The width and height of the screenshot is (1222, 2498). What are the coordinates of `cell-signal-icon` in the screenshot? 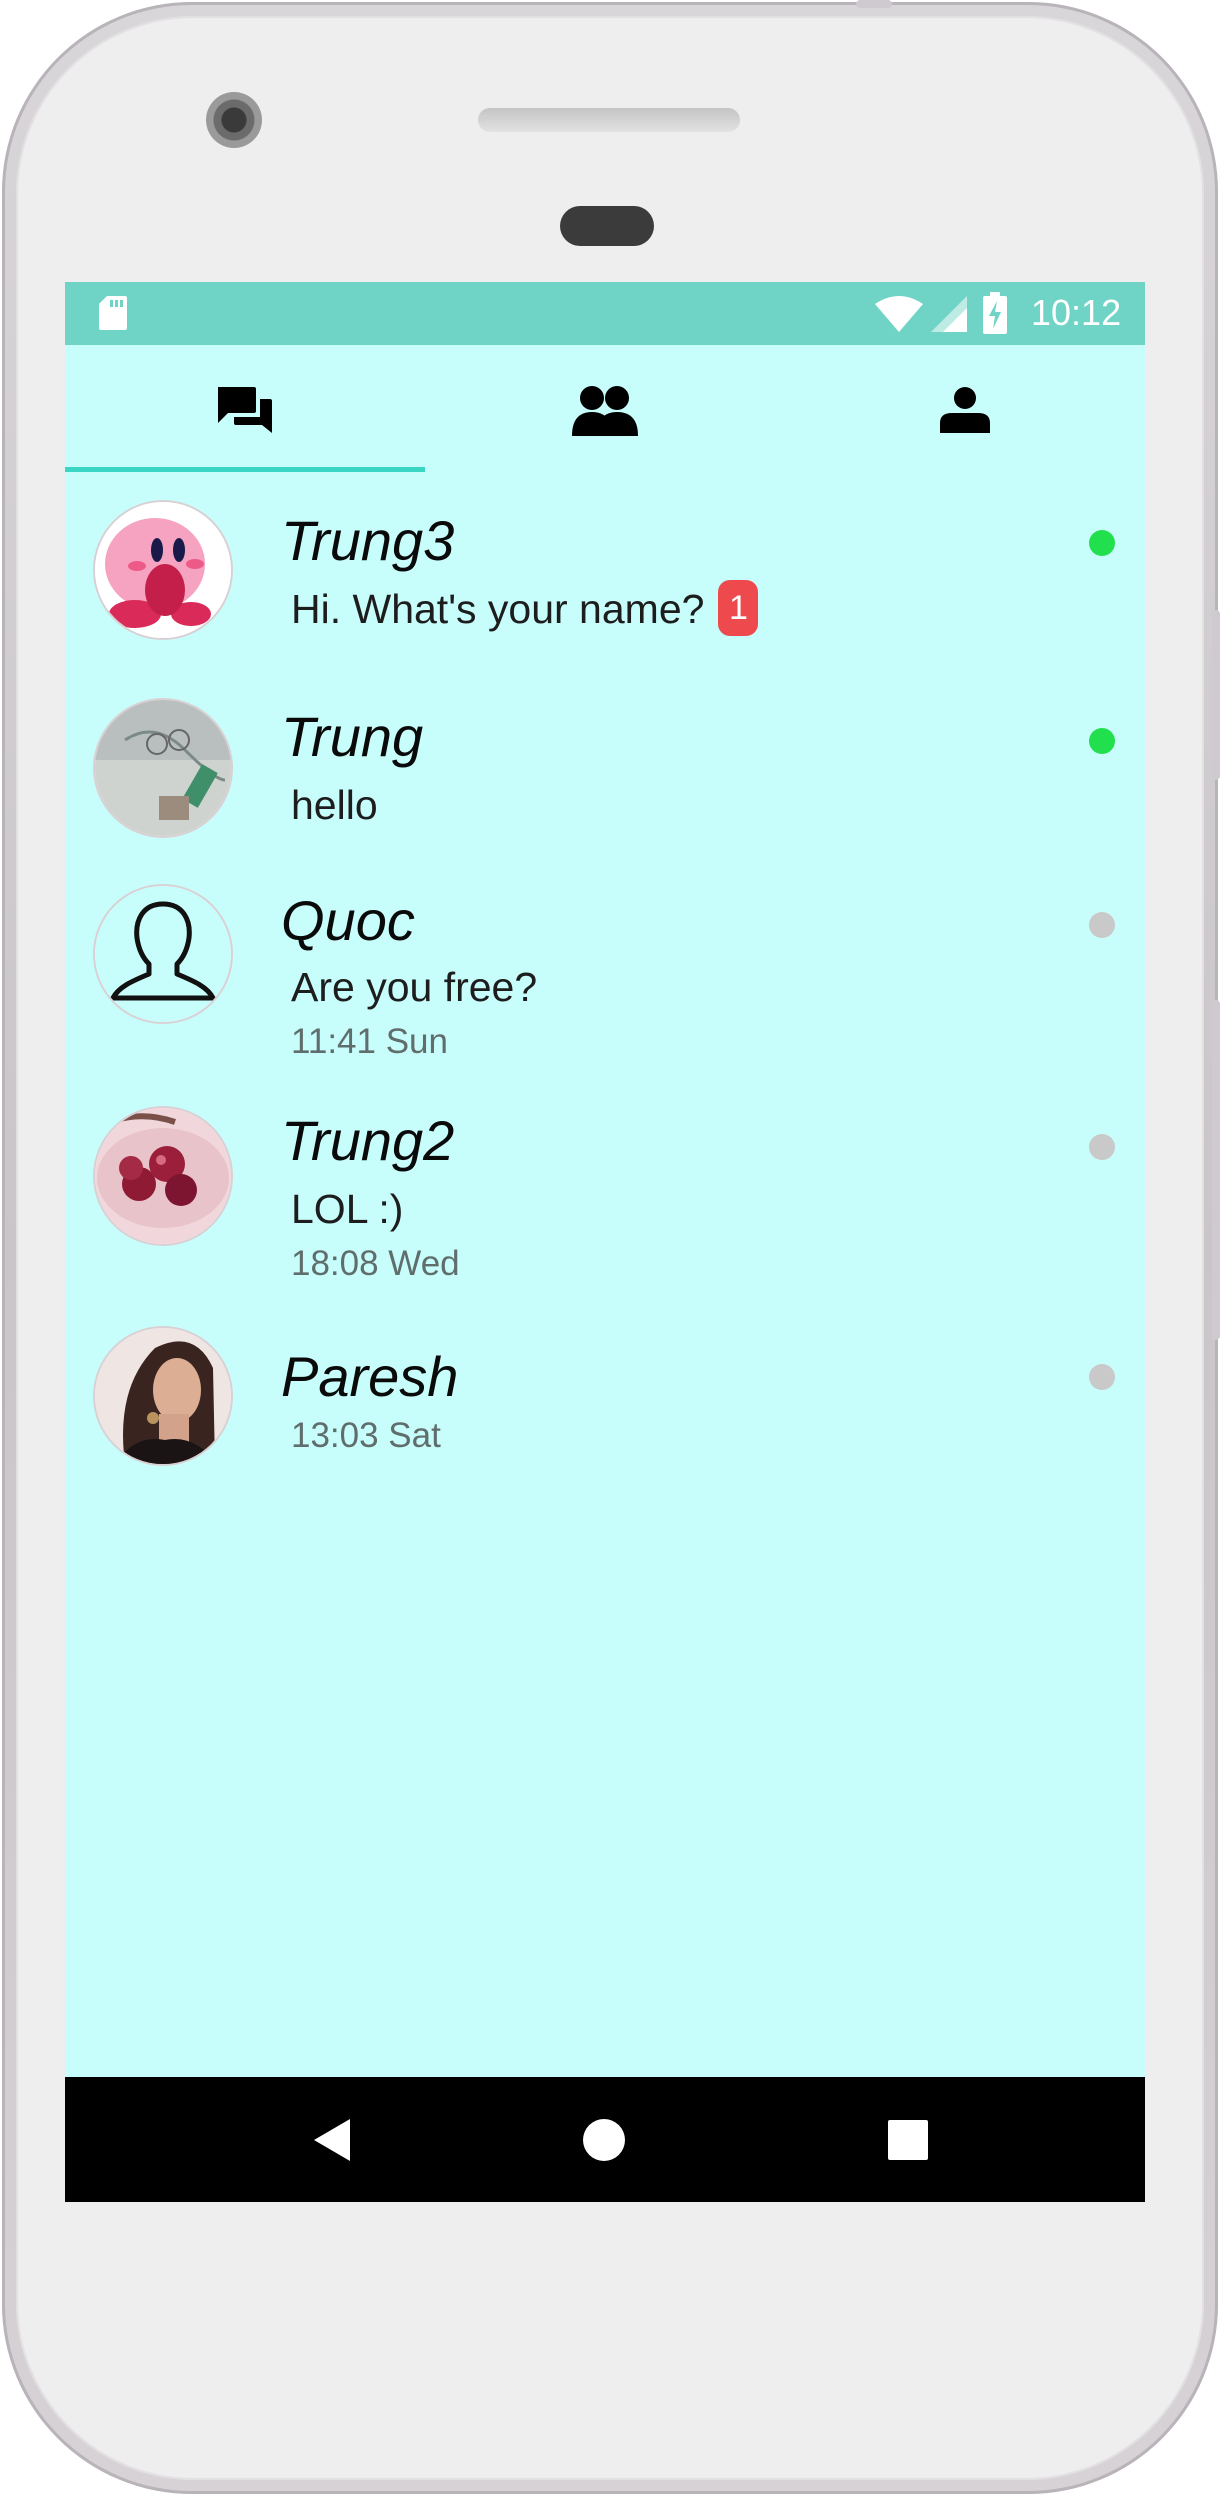 It's located at (949, 314).